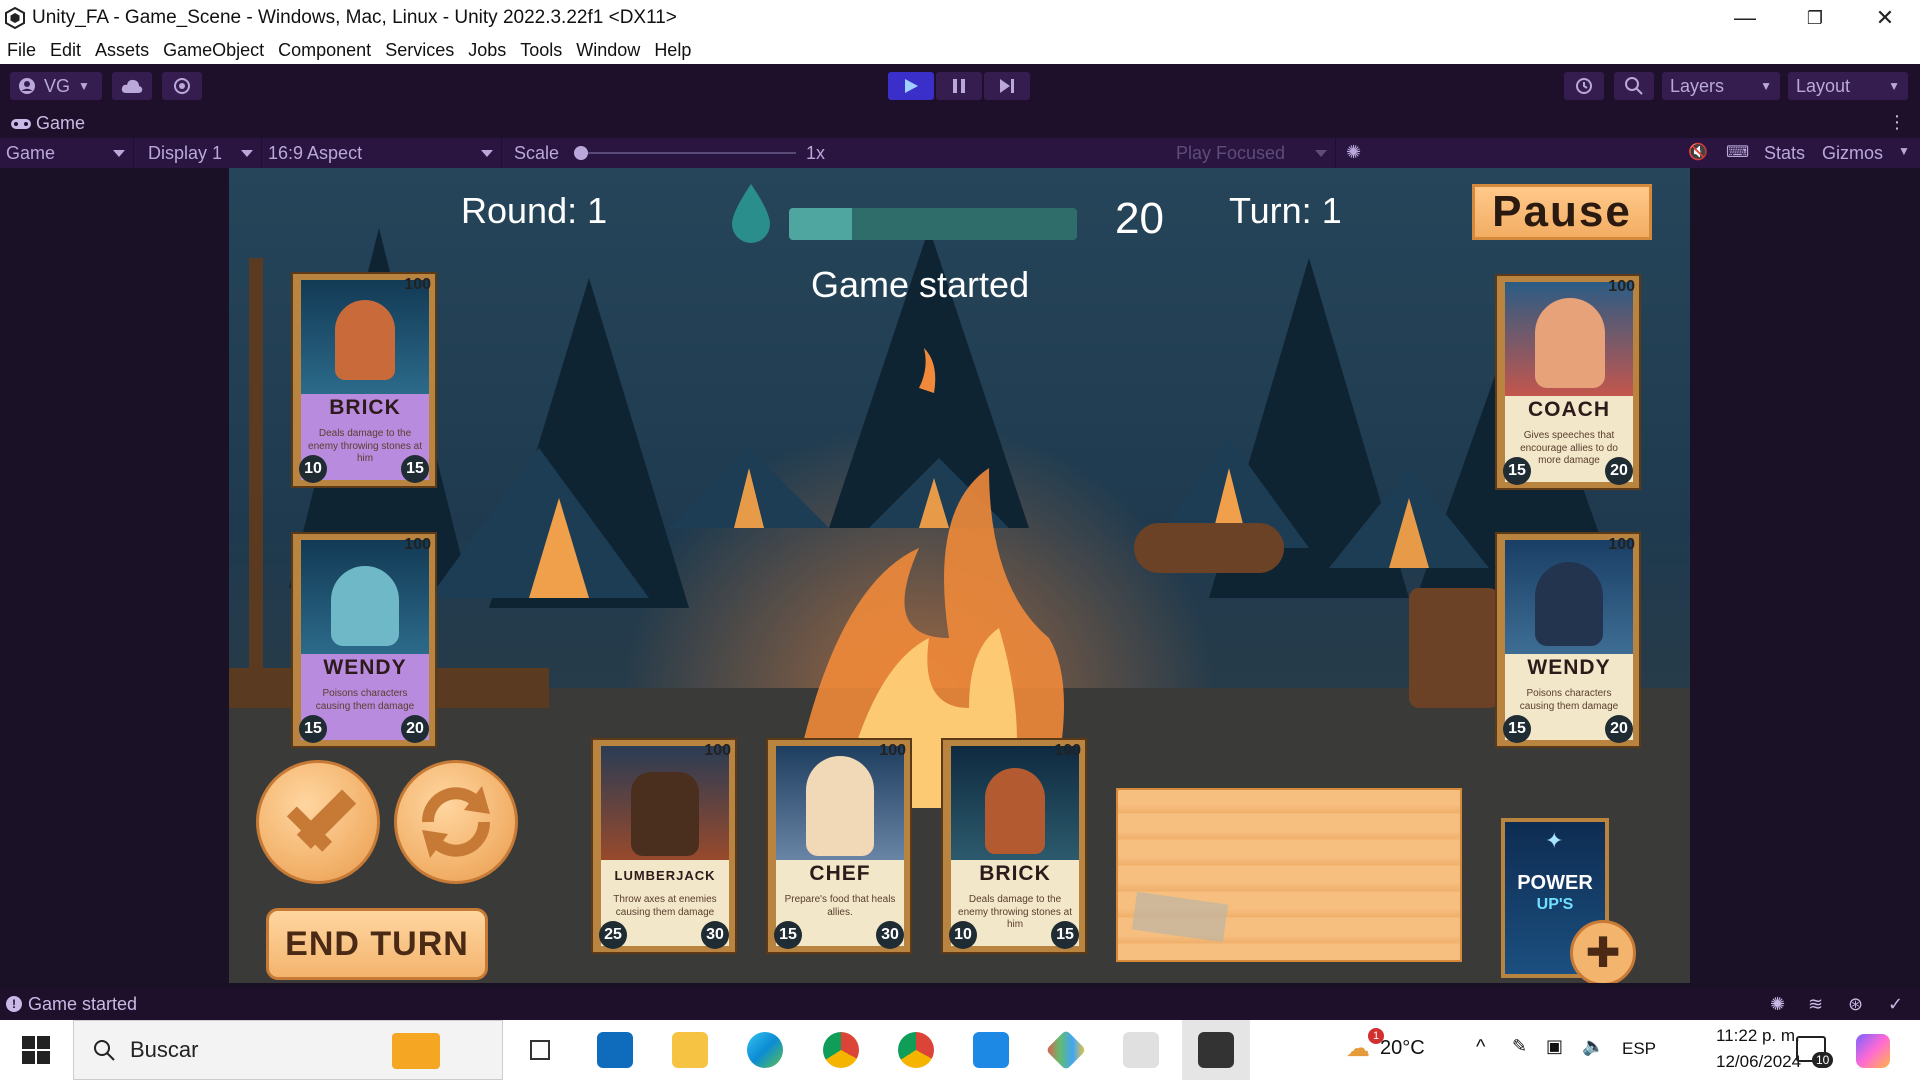  I want to click on language-indicator: ESP, so click(1639, 1049).